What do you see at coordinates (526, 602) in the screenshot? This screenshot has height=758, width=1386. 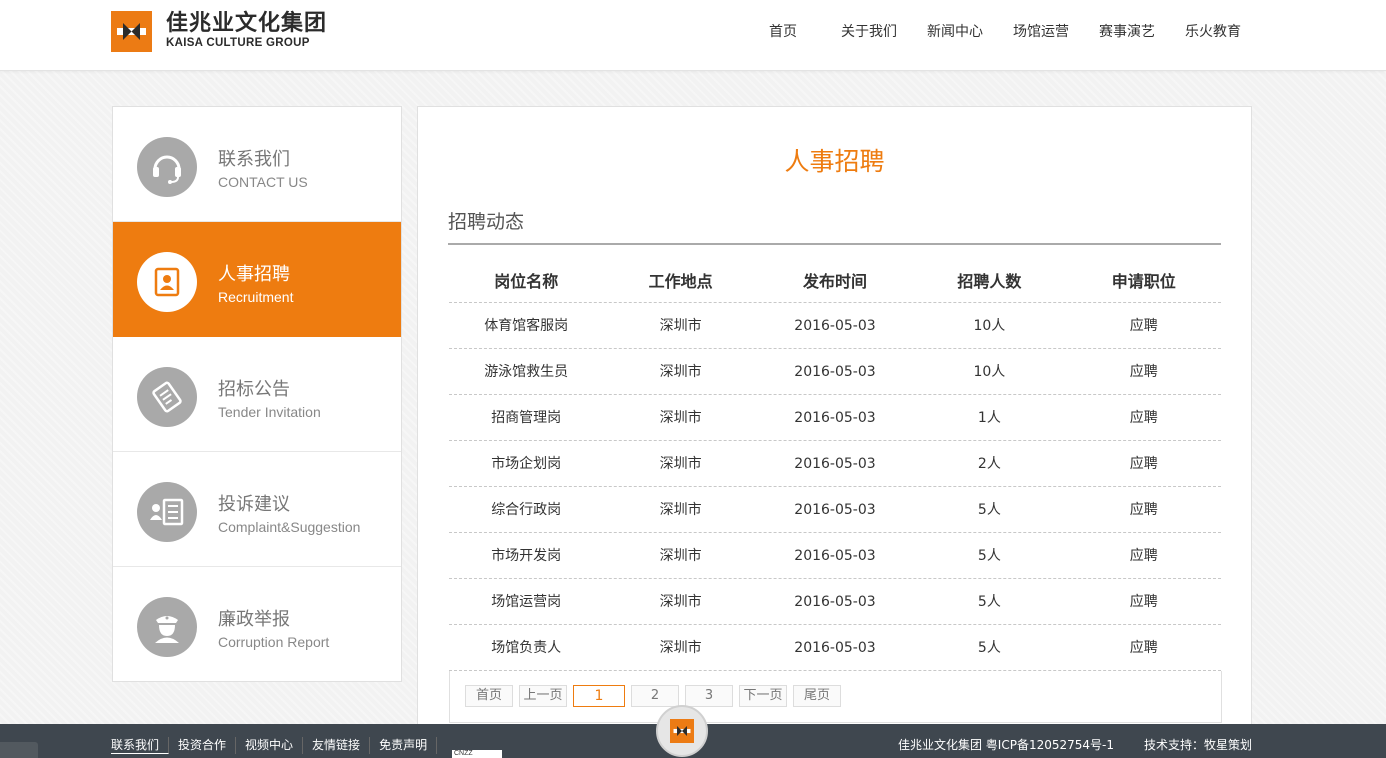 I see `job-title: 场馆运营岗` at bounding box center [526, 602].